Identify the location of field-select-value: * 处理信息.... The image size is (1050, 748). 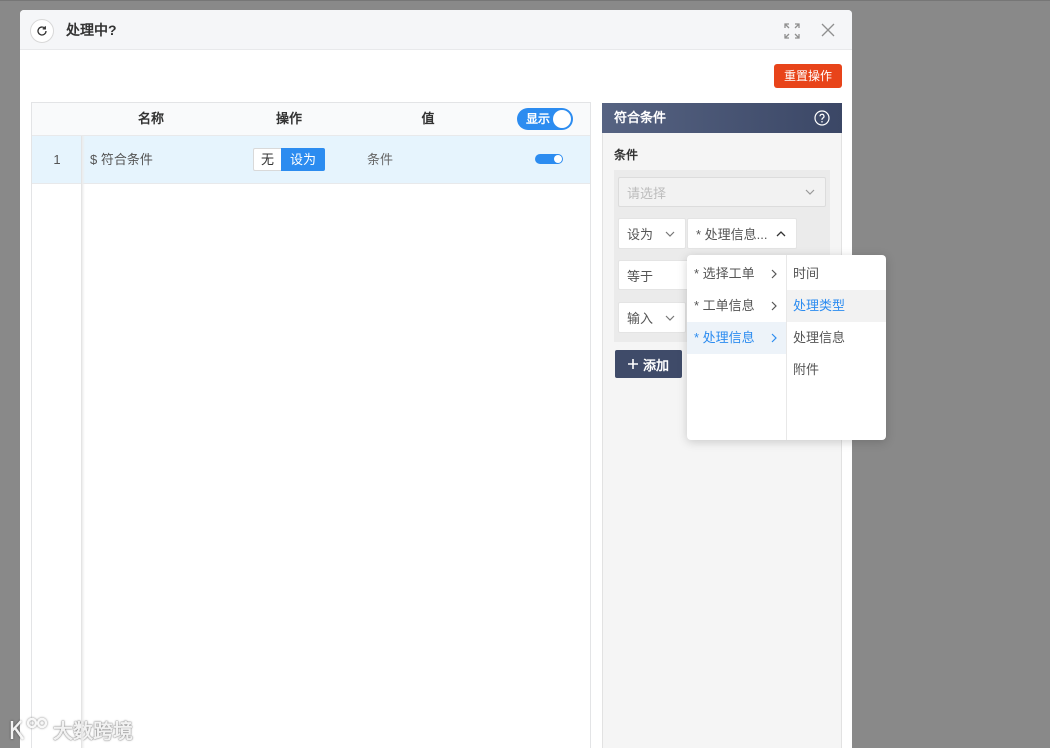
(732, 234).